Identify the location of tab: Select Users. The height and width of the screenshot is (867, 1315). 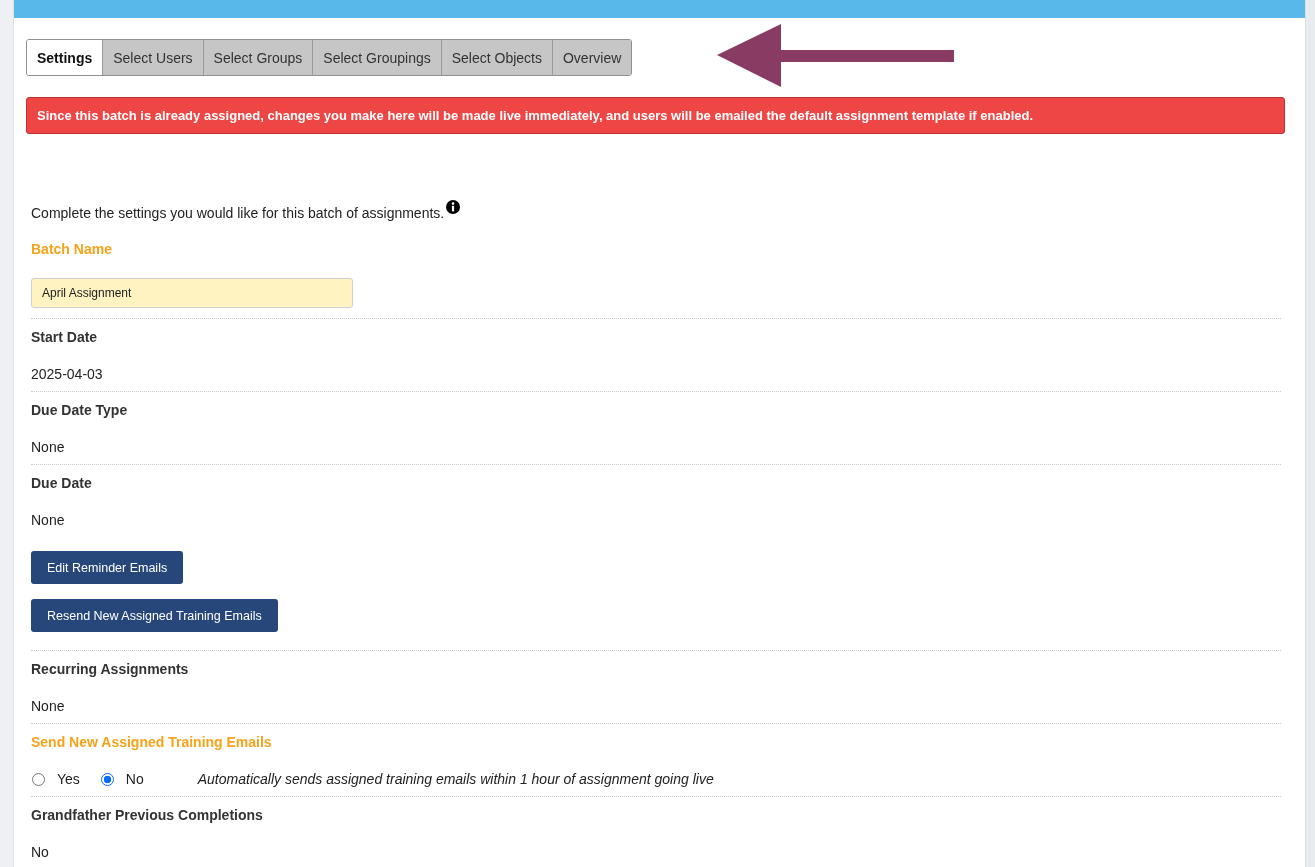
(153, 57).